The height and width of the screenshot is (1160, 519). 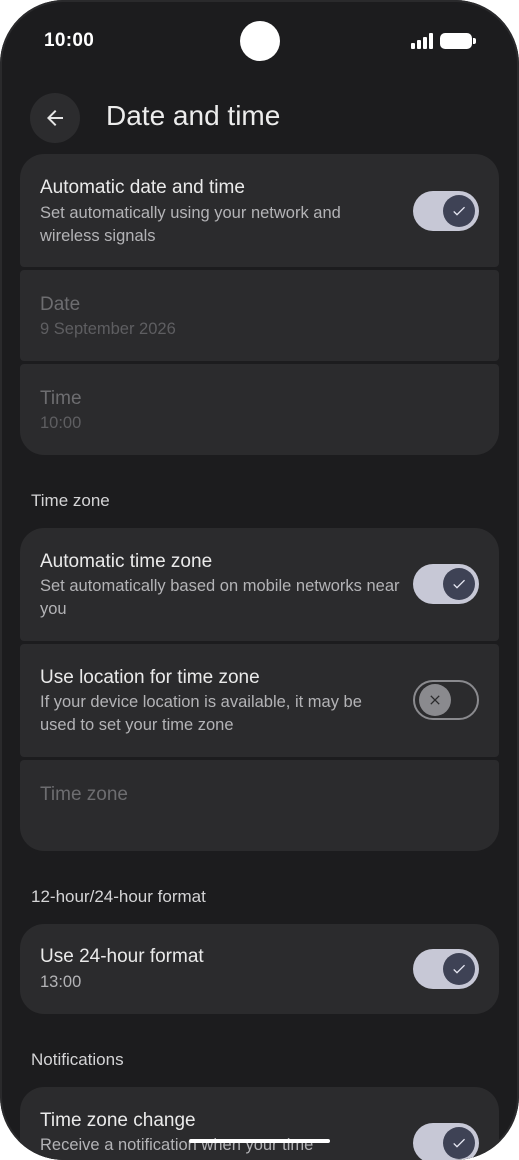 I want to click on page-title: Date and time, so click(x=193, y=115).